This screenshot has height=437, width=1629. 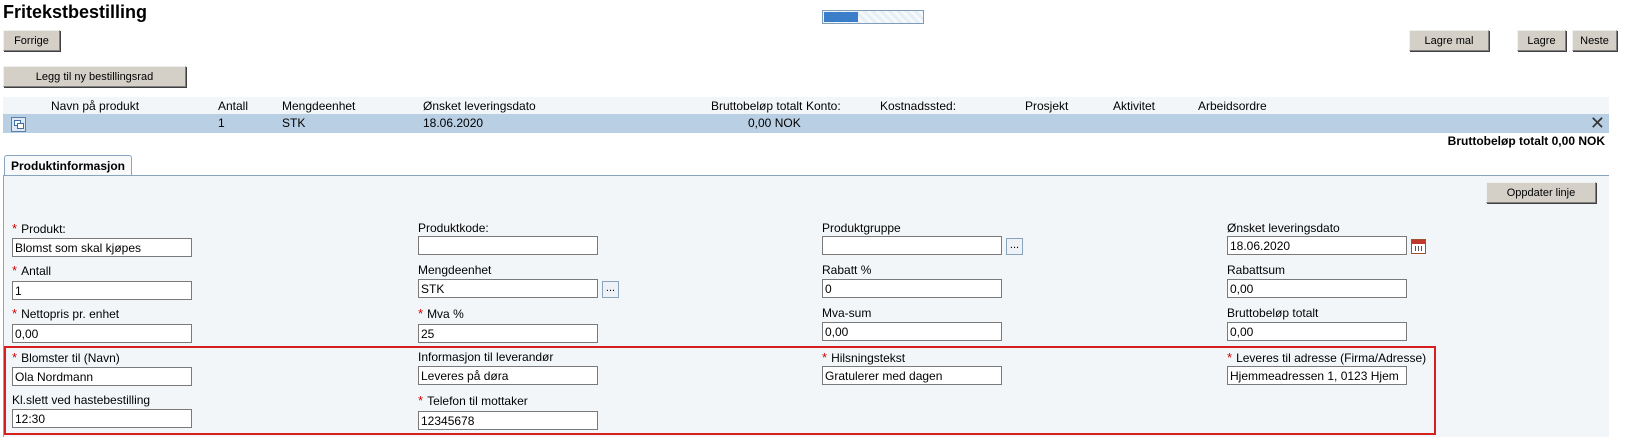 What do you see at coordinates (1597, 123) in the screenshot?
I see `close-icon: ✕` at bounding box center [1597, 123].